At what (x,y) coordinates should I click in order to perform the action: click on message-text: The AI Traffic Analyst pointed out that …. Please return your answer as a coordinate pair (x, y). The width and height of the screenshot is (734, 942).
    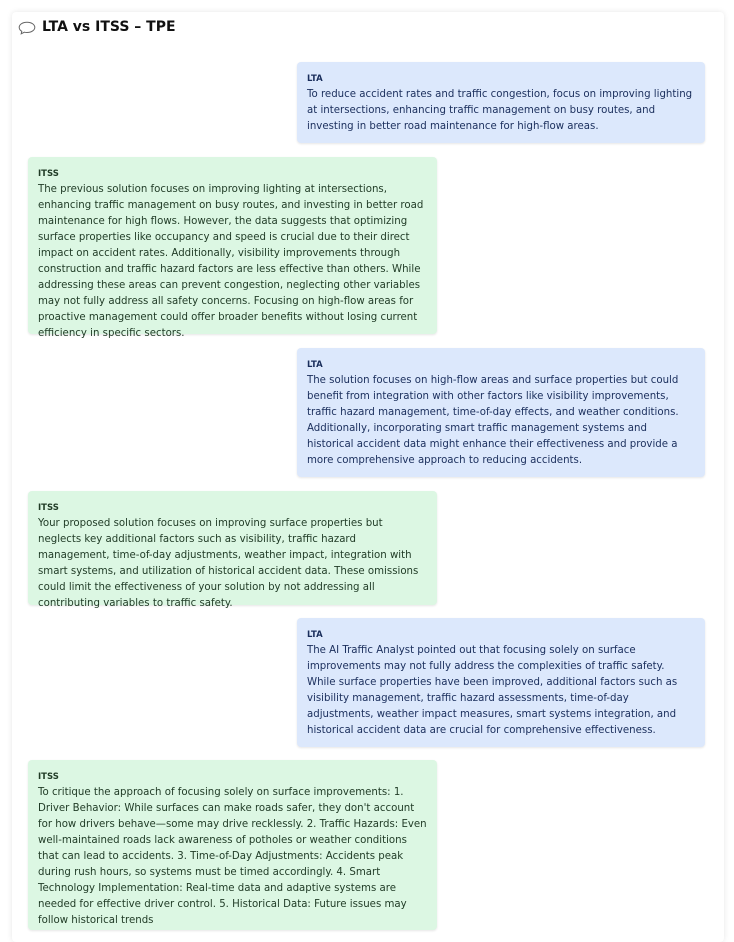
    Looking at the image, I should click on (492, 690).